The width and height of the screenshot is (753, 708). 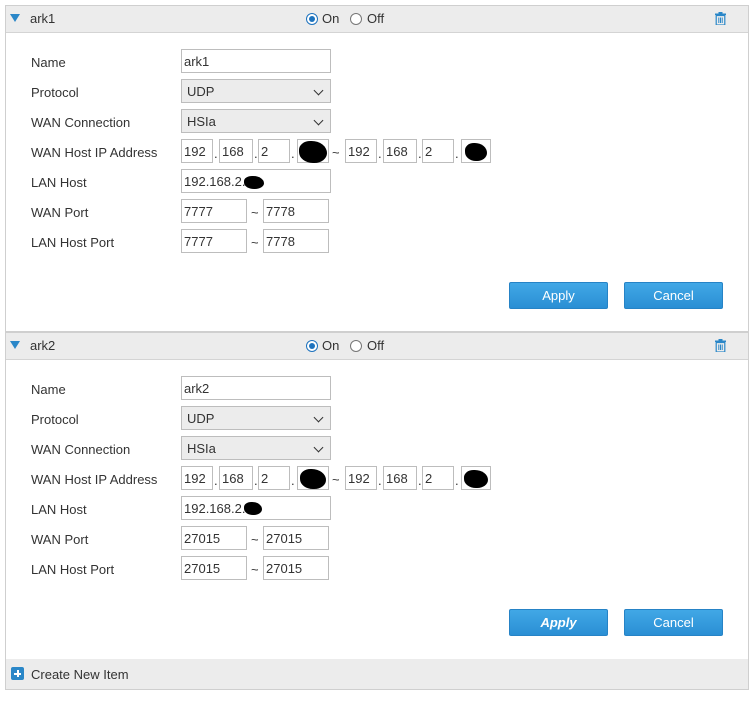 What do you see at coordinates (43, 18) in the screenshot?
I see `rule-title: ark1` at bounding box center [43, 18].